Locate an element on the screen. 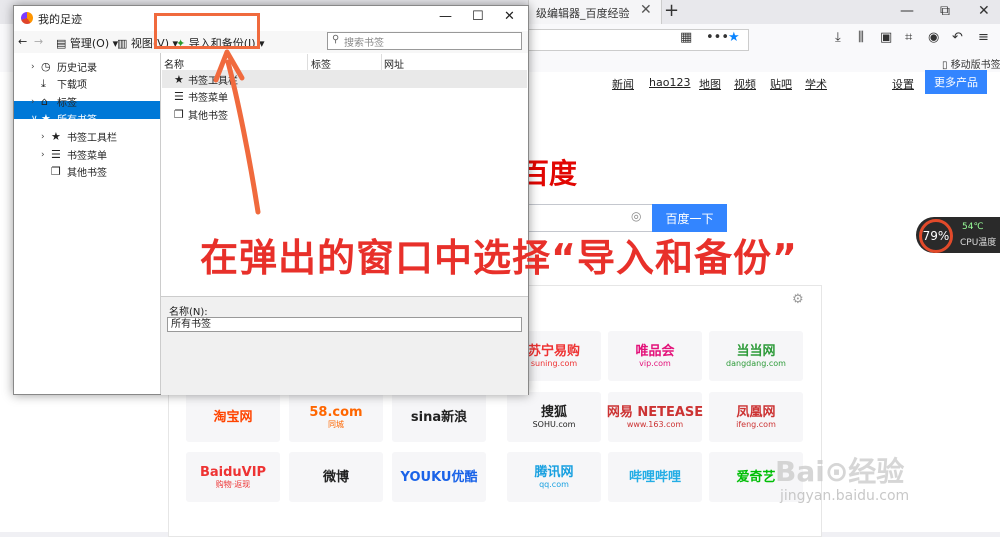  list-item: ★ 书签工具栏 is located at coordinates (206, 79).